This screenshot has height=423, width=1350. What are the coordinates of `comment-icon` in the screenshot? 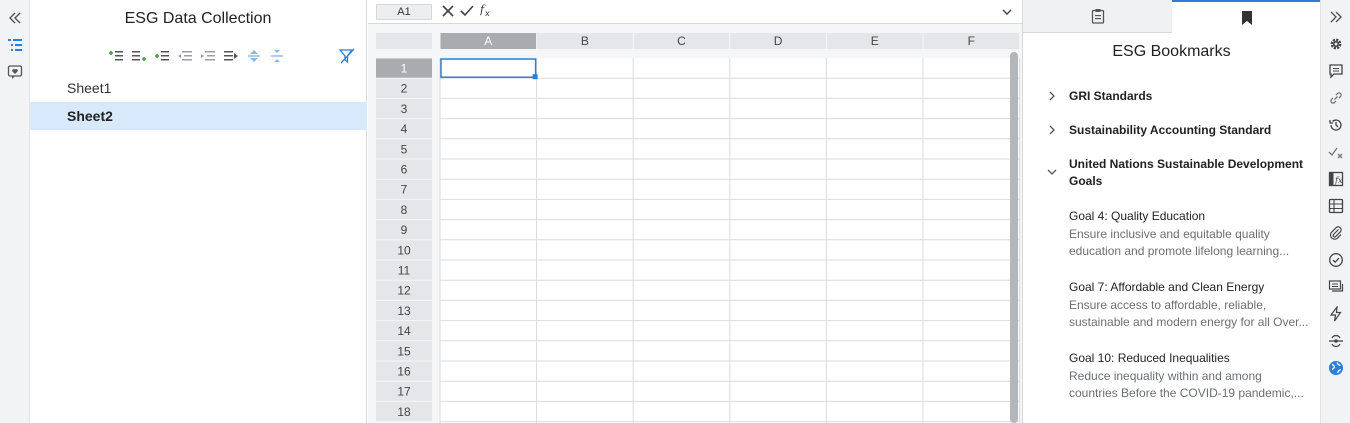 It's located at (1336, 71).